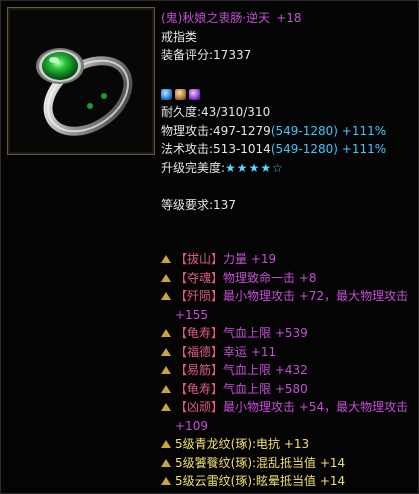  I want to click on mag-atk-pct: +111%, so click(364, 149).